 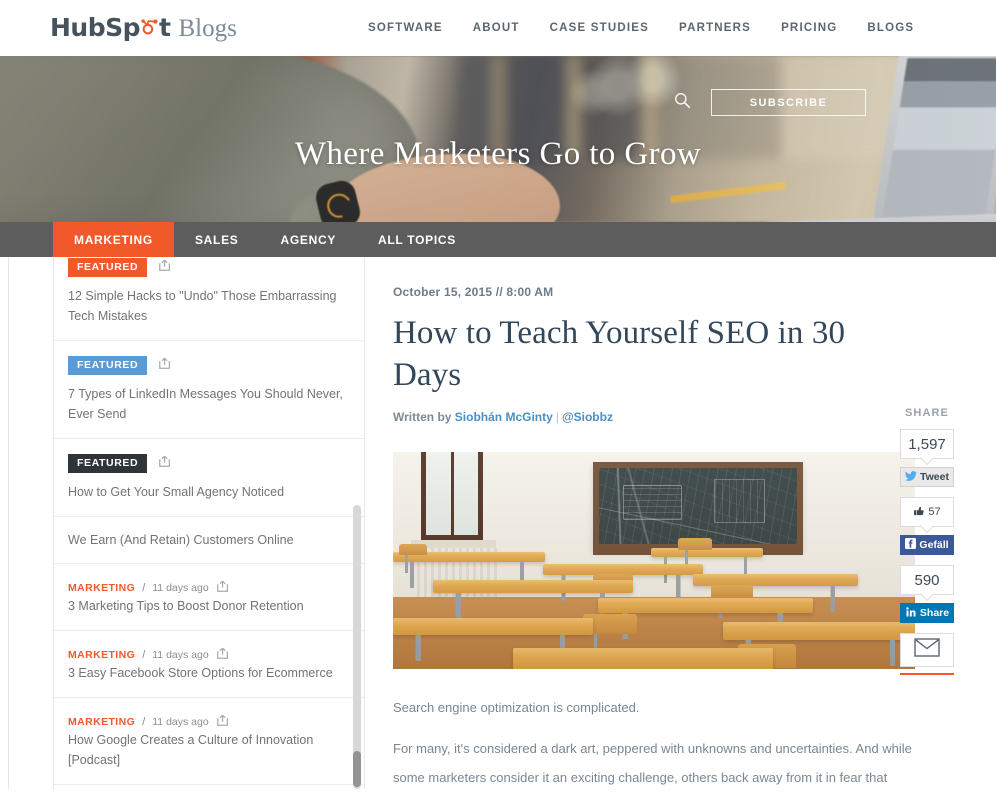 What do you see at coordinates (809, 28) in the screenshot?
I see `nav-link-pricing: PRICING` at bounding box center [809, 28].